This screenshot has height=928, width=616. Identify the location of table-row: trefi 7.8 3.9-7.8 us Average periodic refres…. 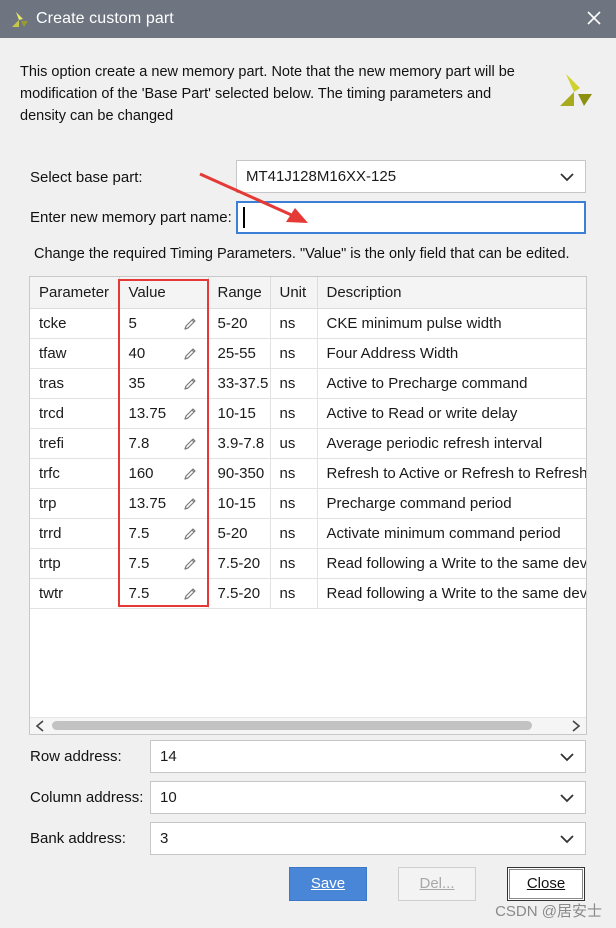
(308, 443).